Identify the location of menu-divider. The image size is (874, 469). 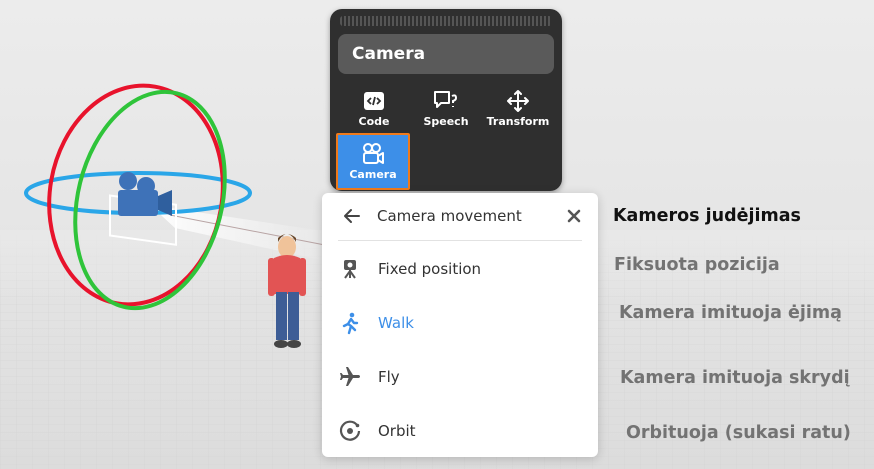
(460, 240).